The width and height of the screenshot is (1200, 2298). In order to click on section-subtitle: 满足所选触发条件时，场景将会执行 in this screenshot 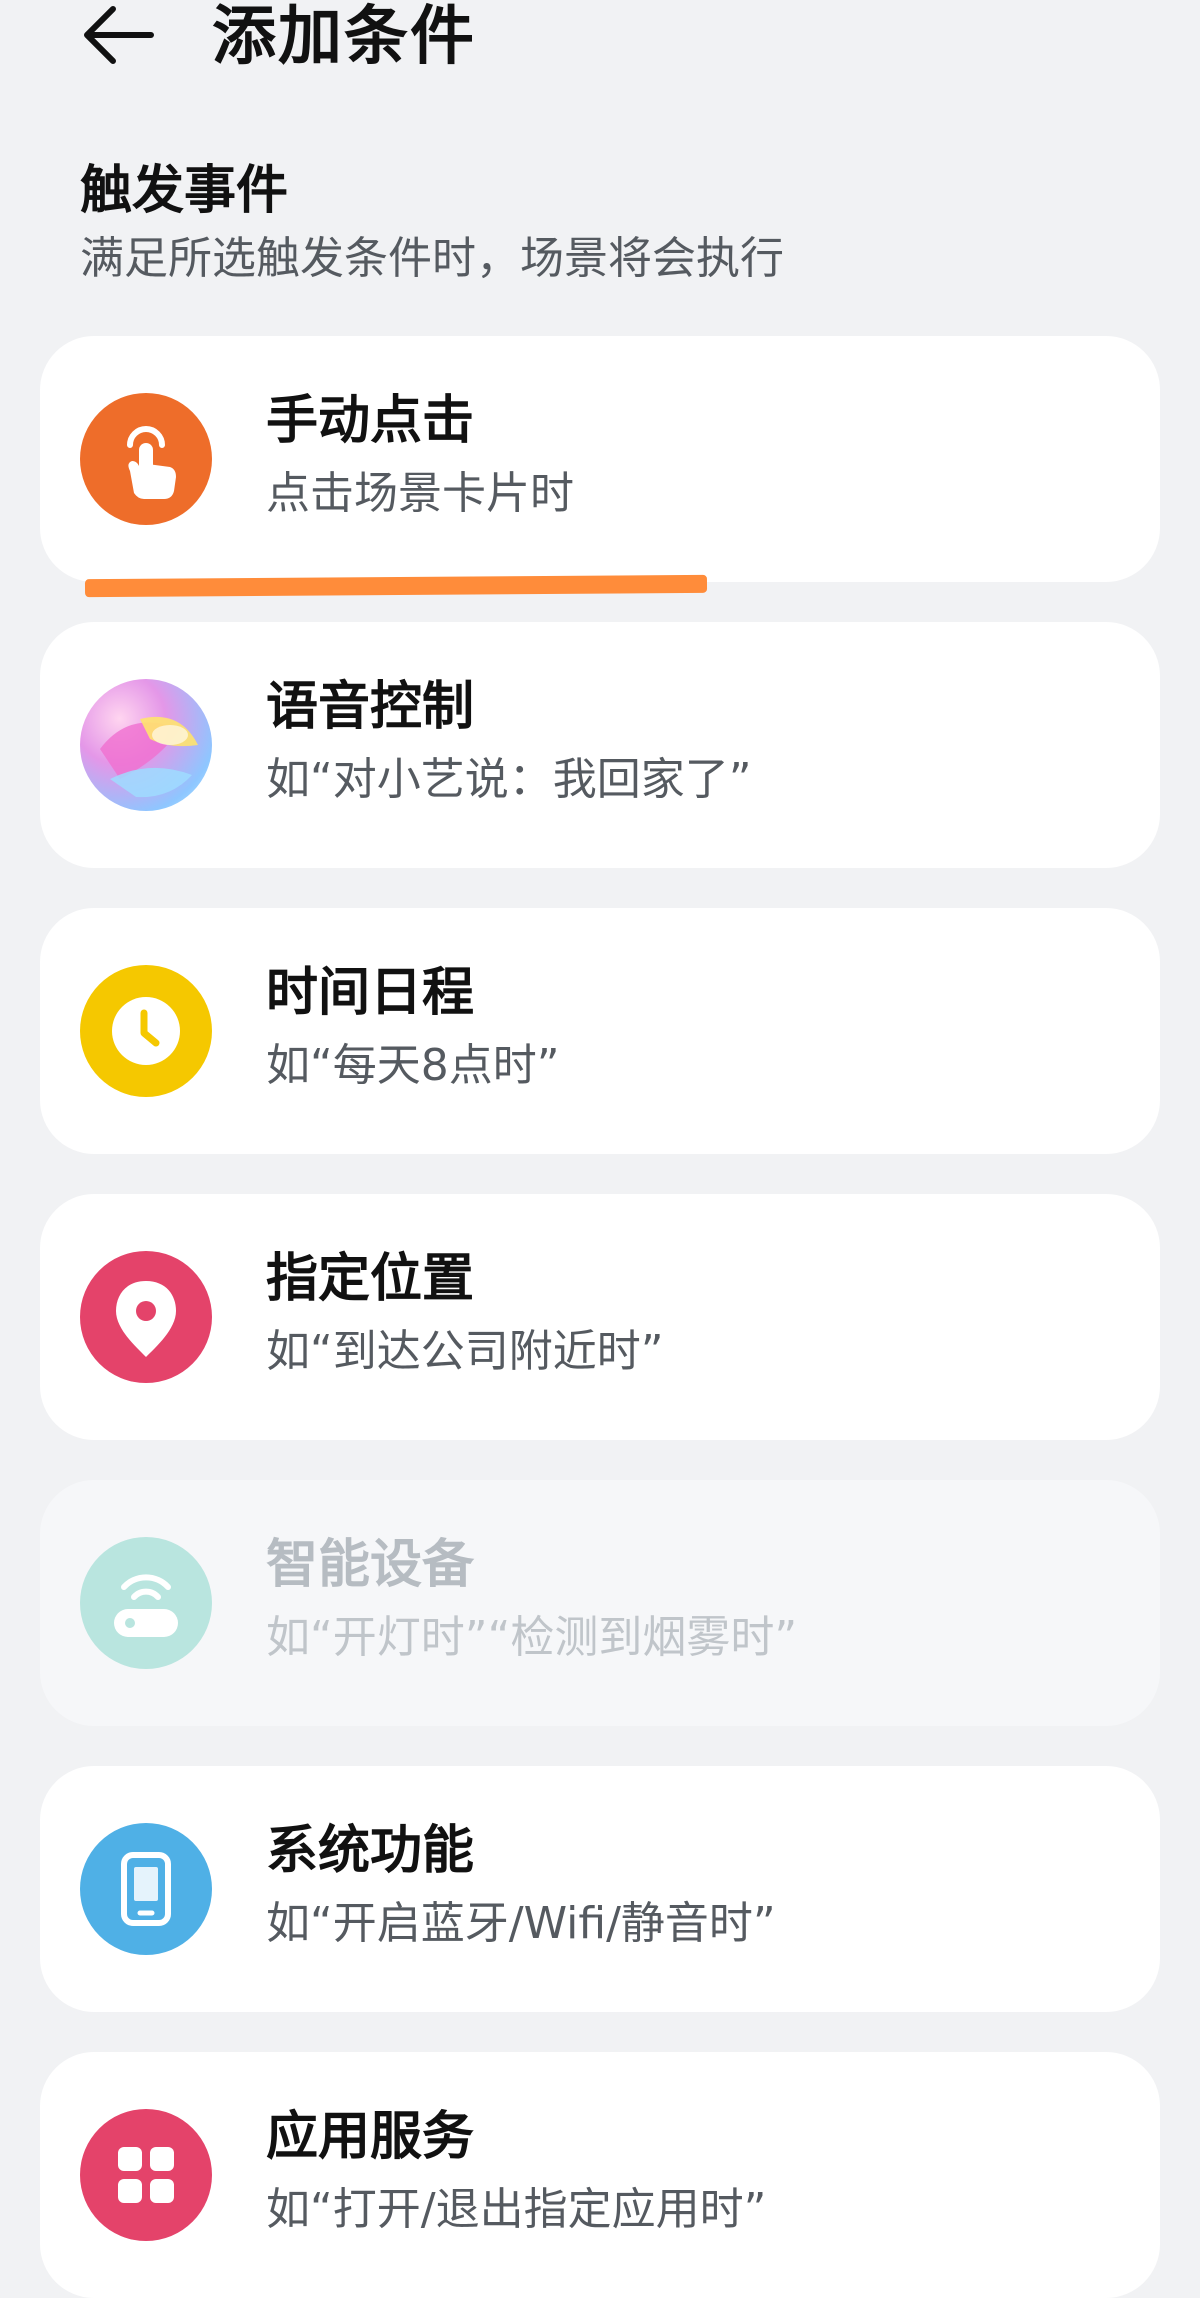, I will do `click(432, 258)`.